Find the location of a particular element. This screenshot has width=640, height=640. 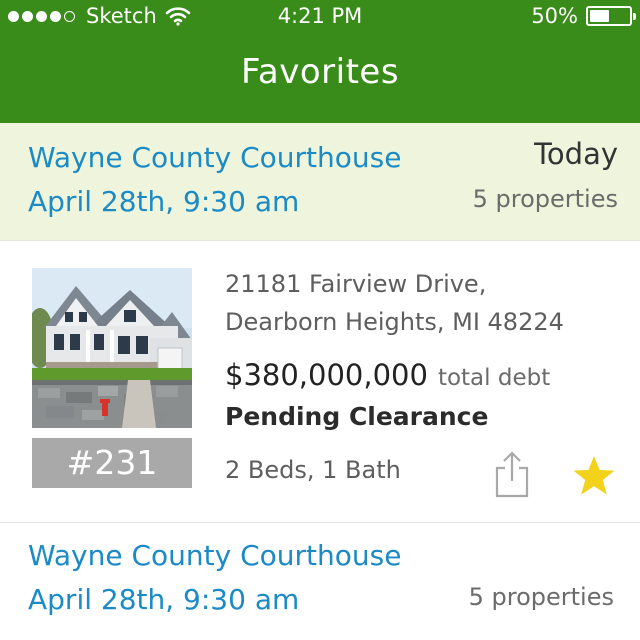

lot-number-badge: #231 is located at coordinates (112, 463).